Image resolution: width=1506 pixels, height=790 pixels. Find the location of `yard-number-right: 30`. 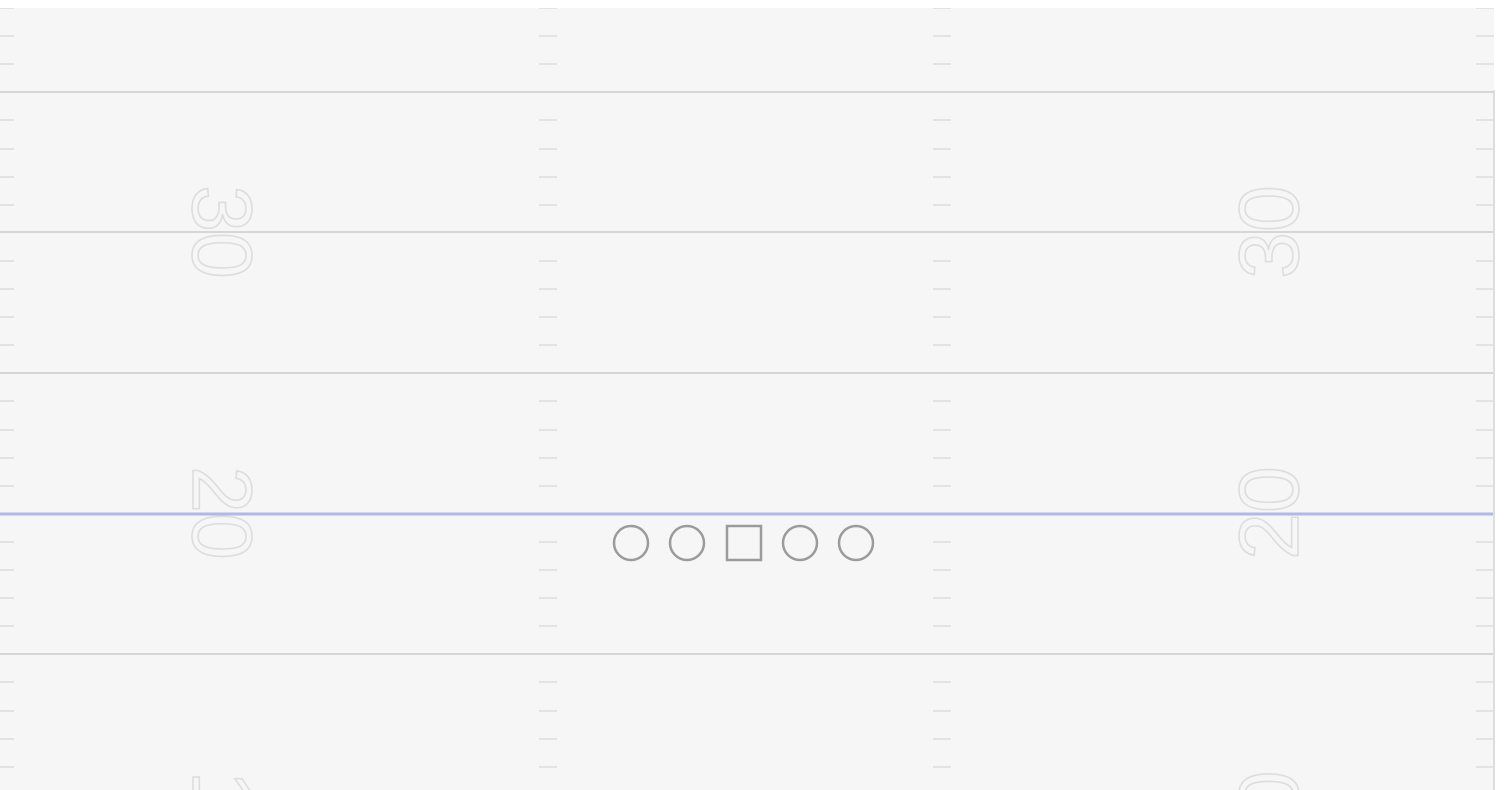

yard-number-right: 30 is located at coordinates (1269, 231).